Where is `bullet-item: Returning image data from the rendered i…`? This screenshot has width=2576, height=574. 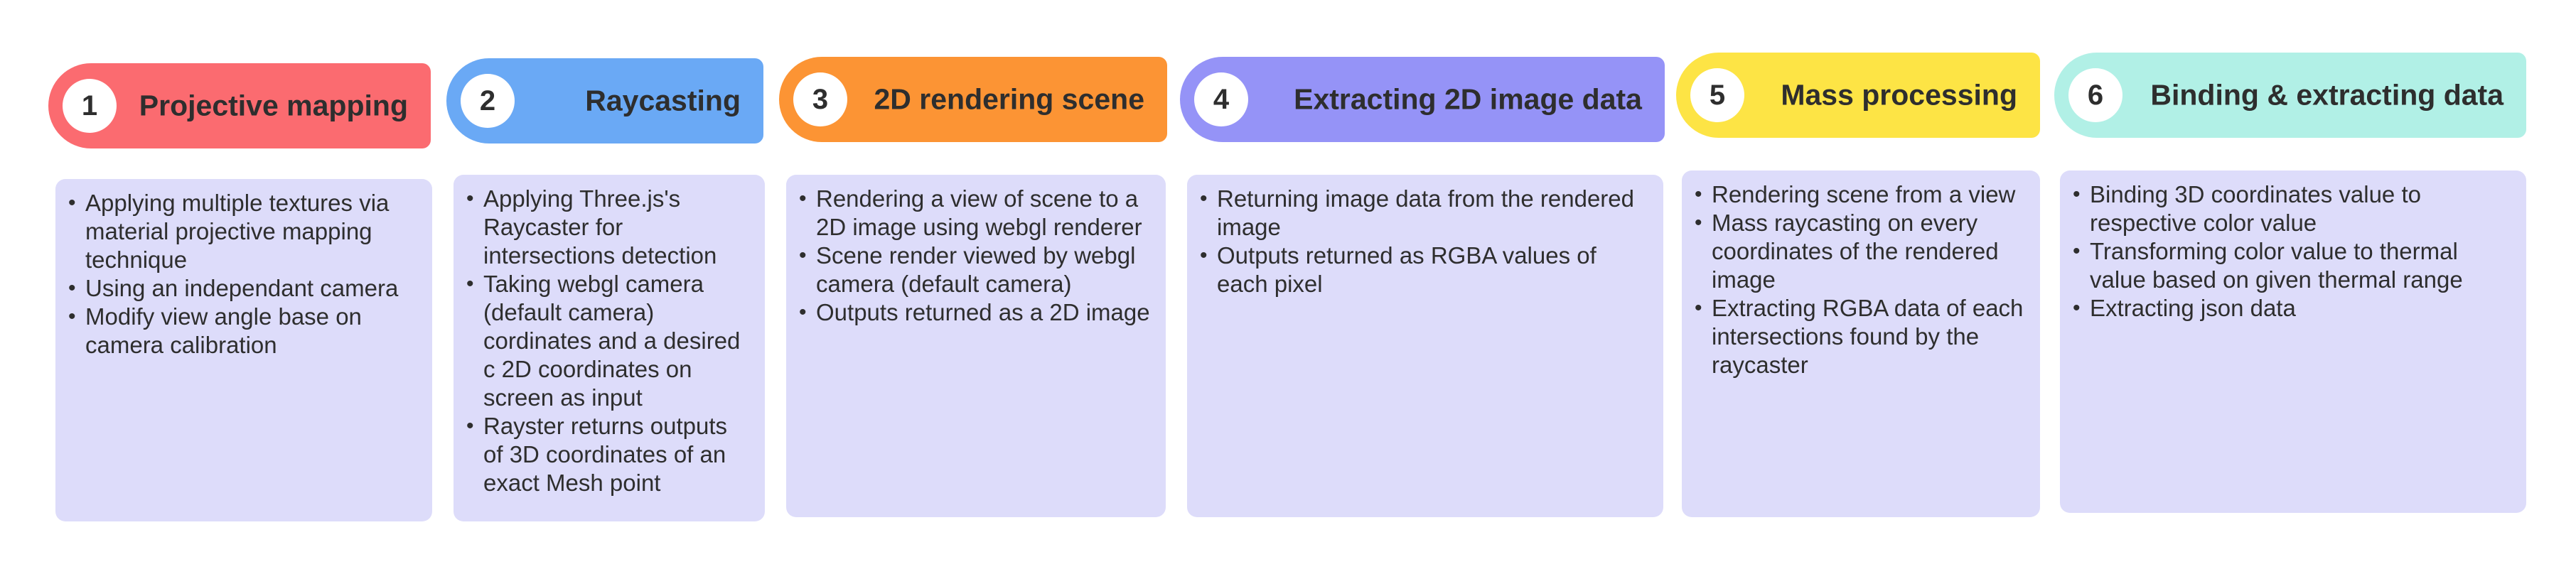
bullet-item: Returning image data from the rendered i… is located at coordinates (1424, 213).